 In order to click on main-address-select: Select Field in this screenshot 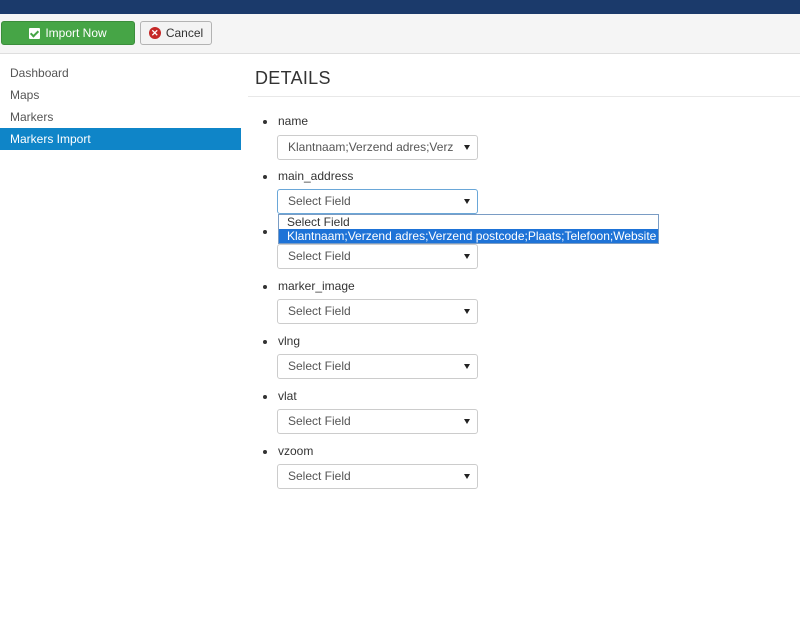, I will do `click(377, 201)`.